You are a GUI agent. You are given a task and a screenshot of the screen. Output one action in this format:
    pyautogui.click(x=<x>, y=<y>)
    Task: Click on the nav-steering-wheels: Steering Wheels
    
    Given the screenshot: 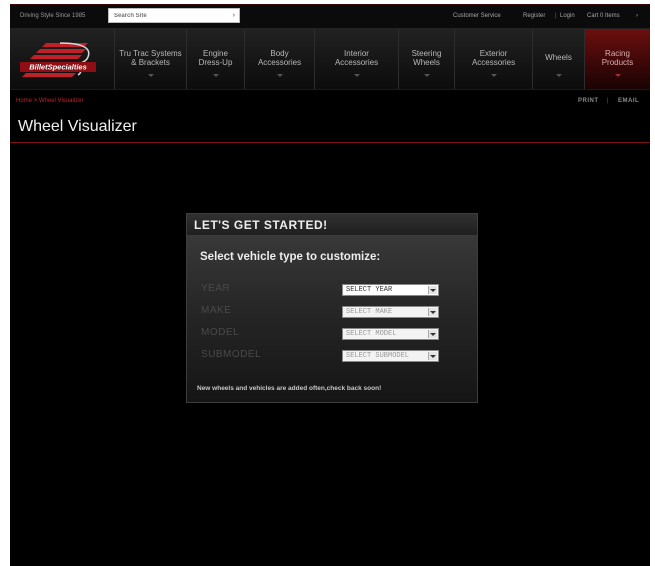 What is the action you would take?
    pyautogui.click(x=426, y=59)
    